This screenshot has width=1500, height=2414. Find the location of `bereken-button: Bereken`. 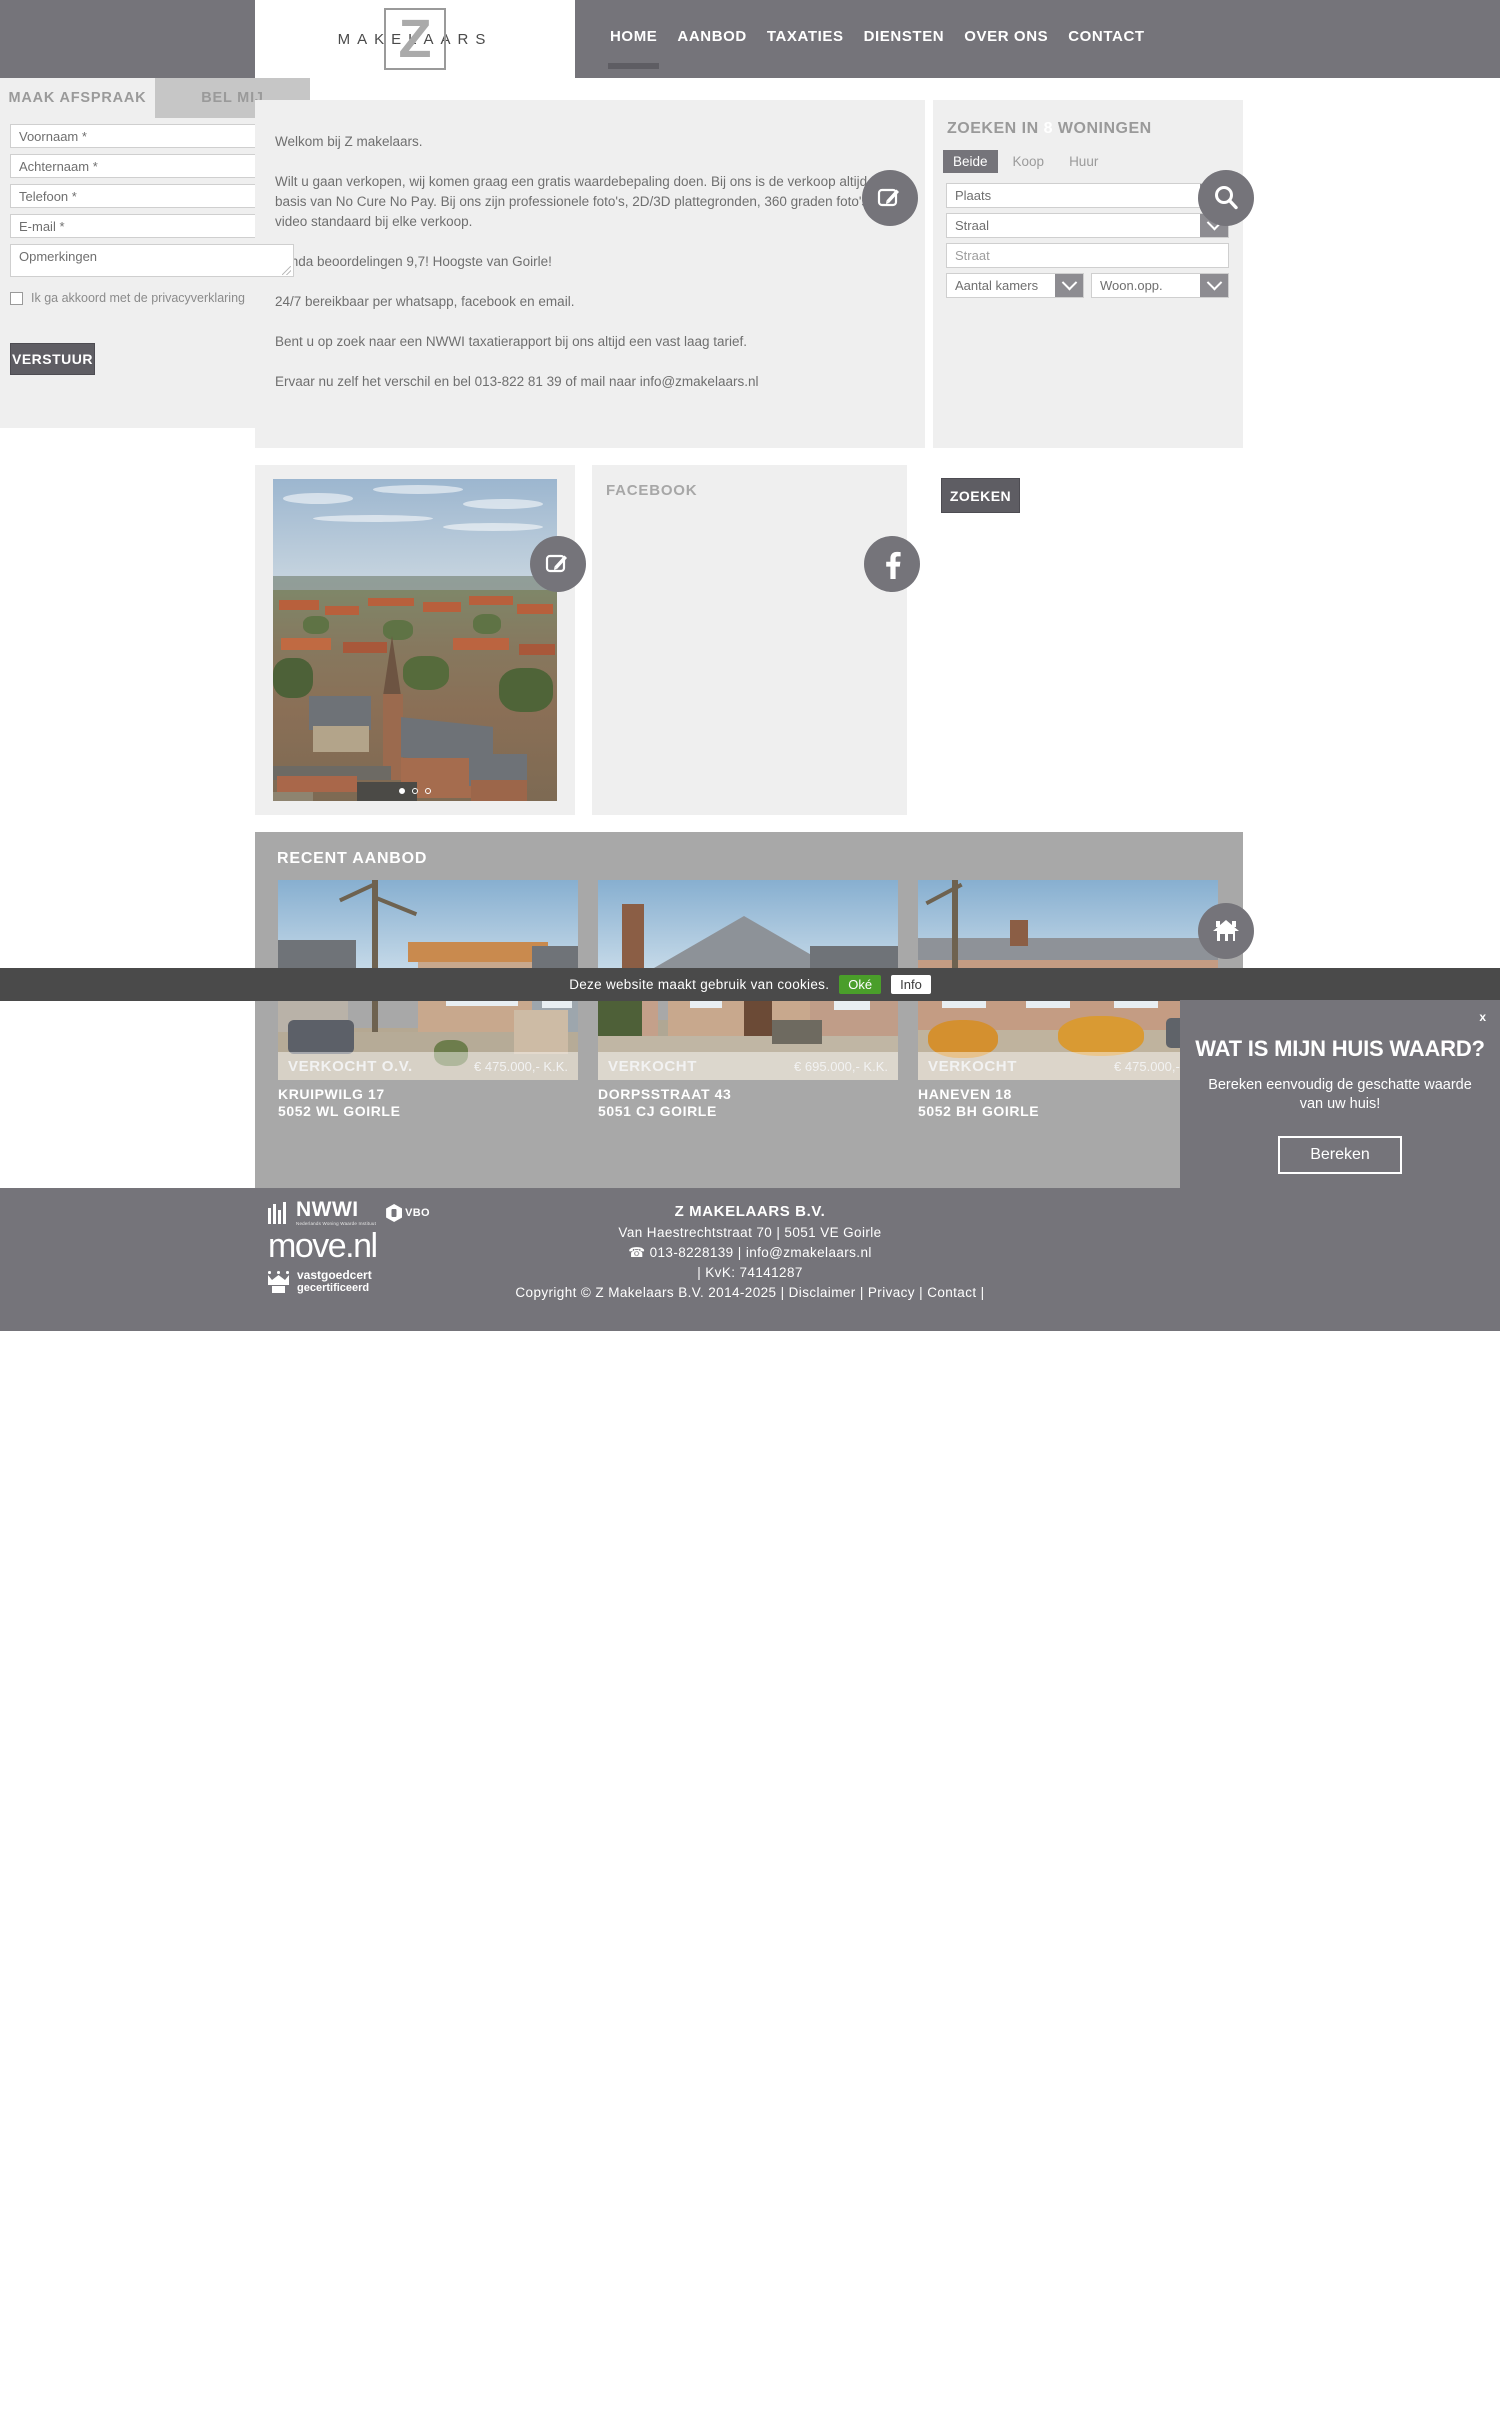

bereken-button: Bereken is located at coordinates (1340, 1155).